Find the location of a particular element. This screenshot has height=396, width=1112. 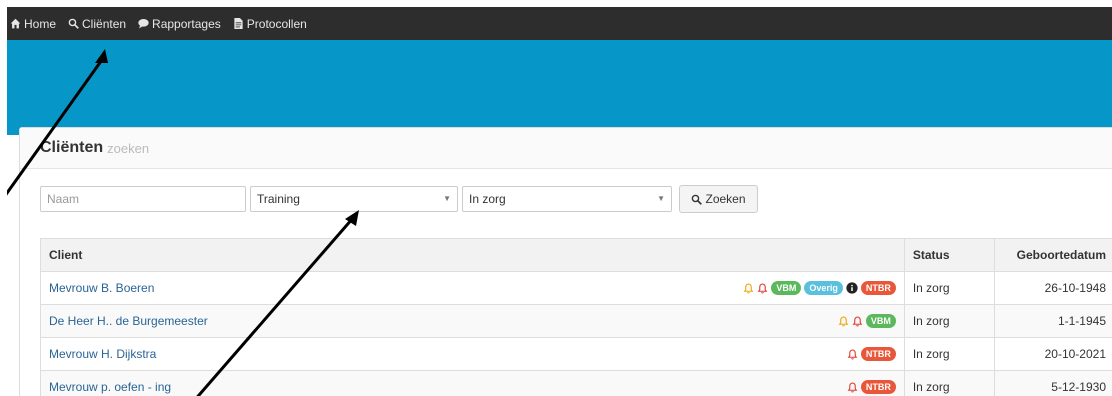

cell-client: Mevrouw p. oefen - ing NTBR is located at coordinates (472, 383).